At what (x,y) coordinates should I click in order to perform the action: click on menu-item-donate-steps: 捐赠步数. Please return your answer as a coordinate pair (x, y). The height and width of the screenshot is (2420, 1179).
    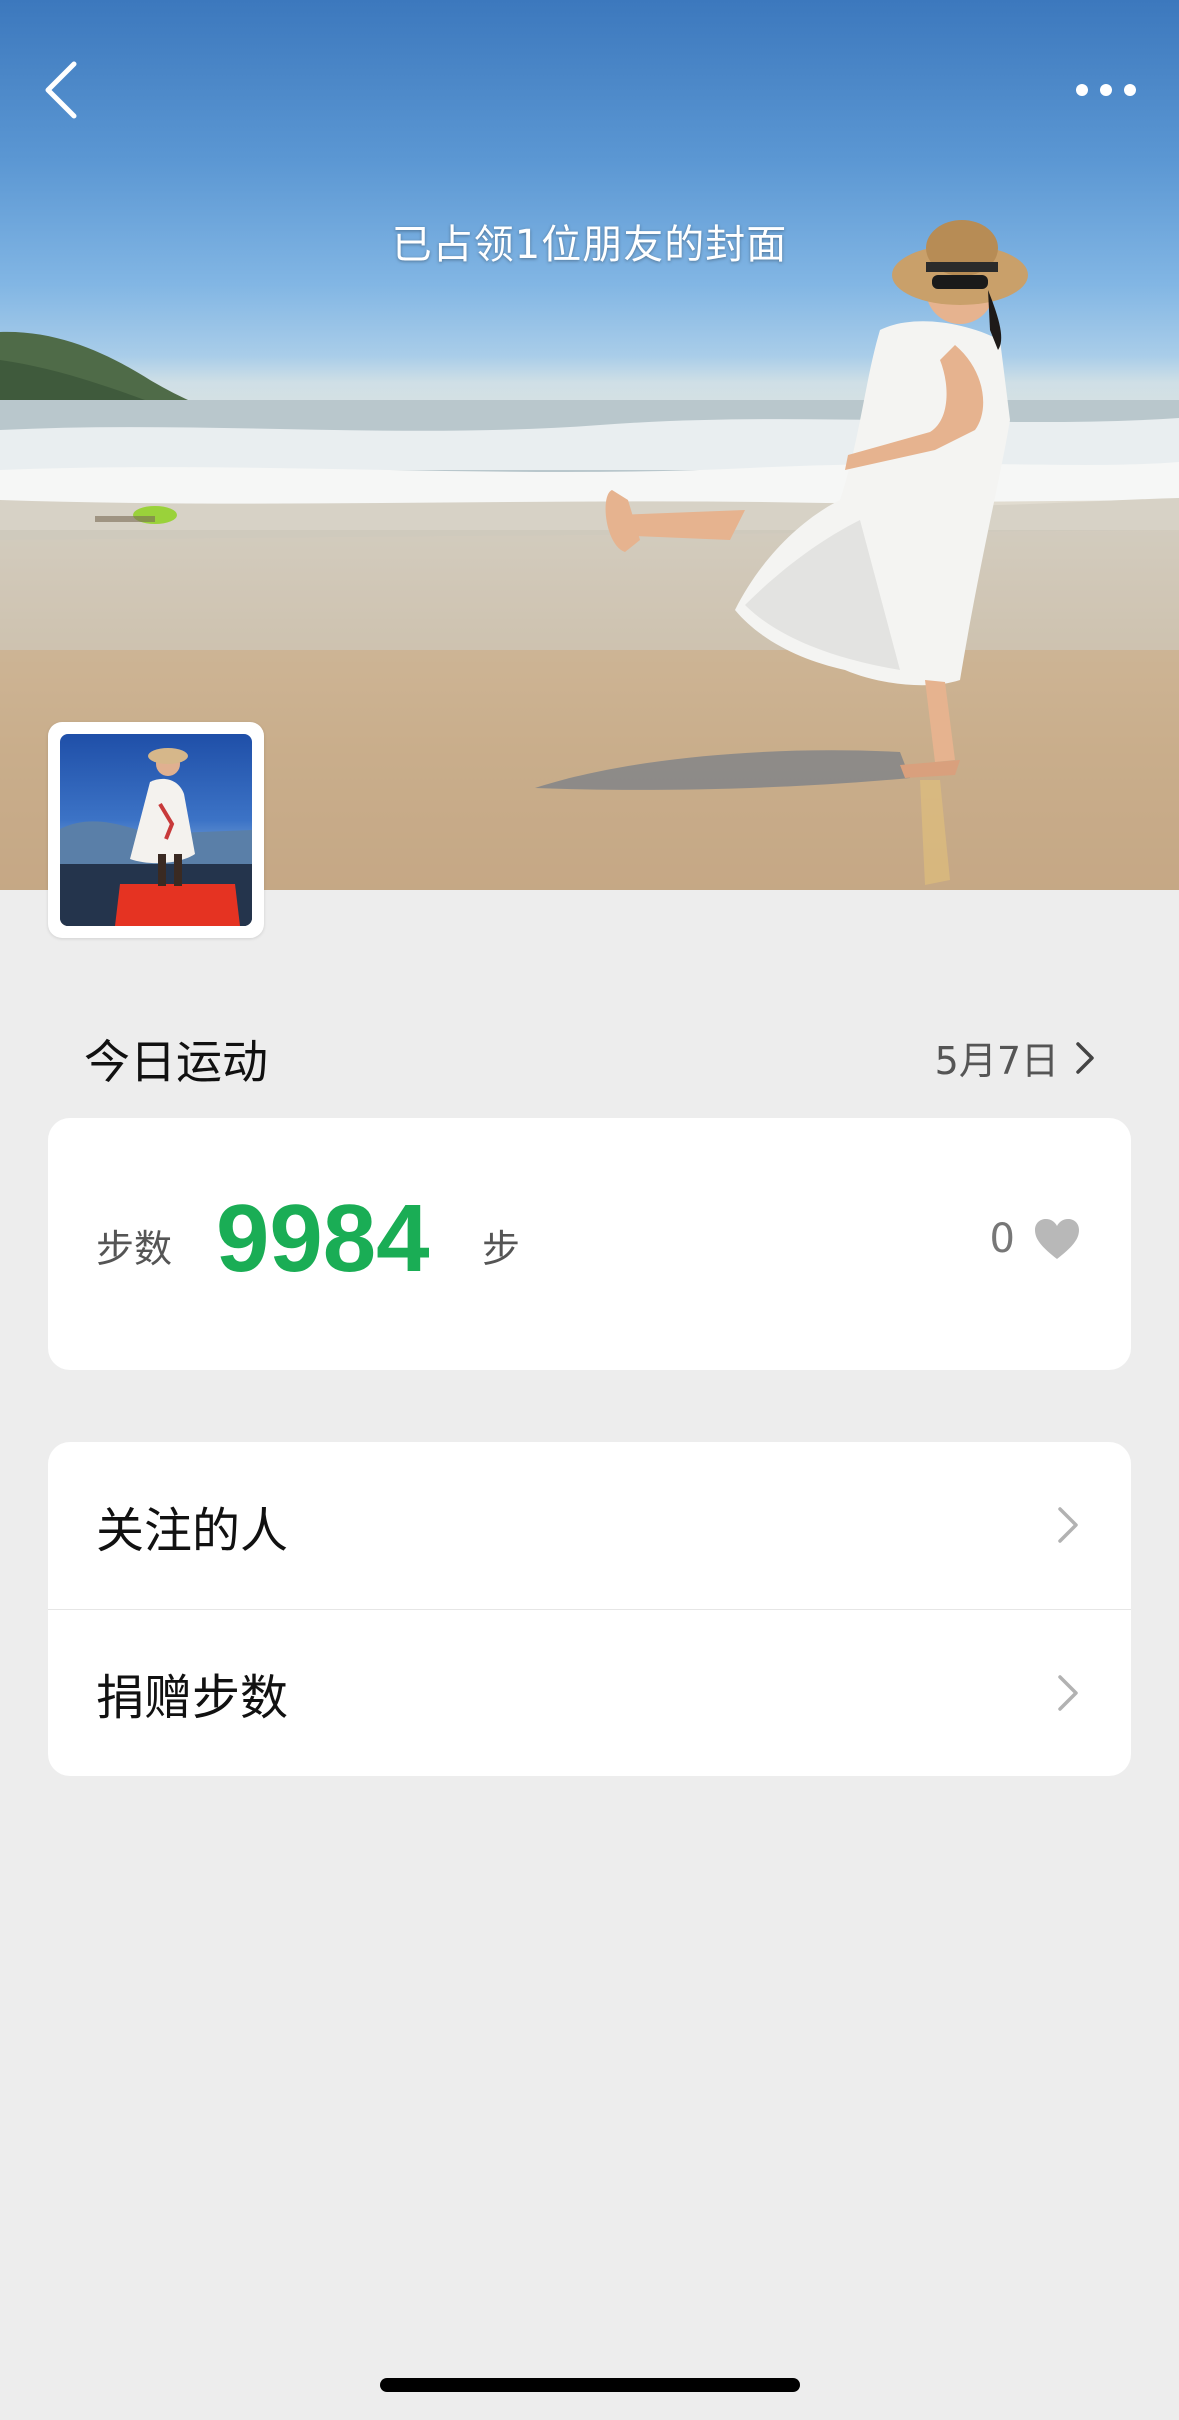
    Looking at the image, I should click on (589, 1692).